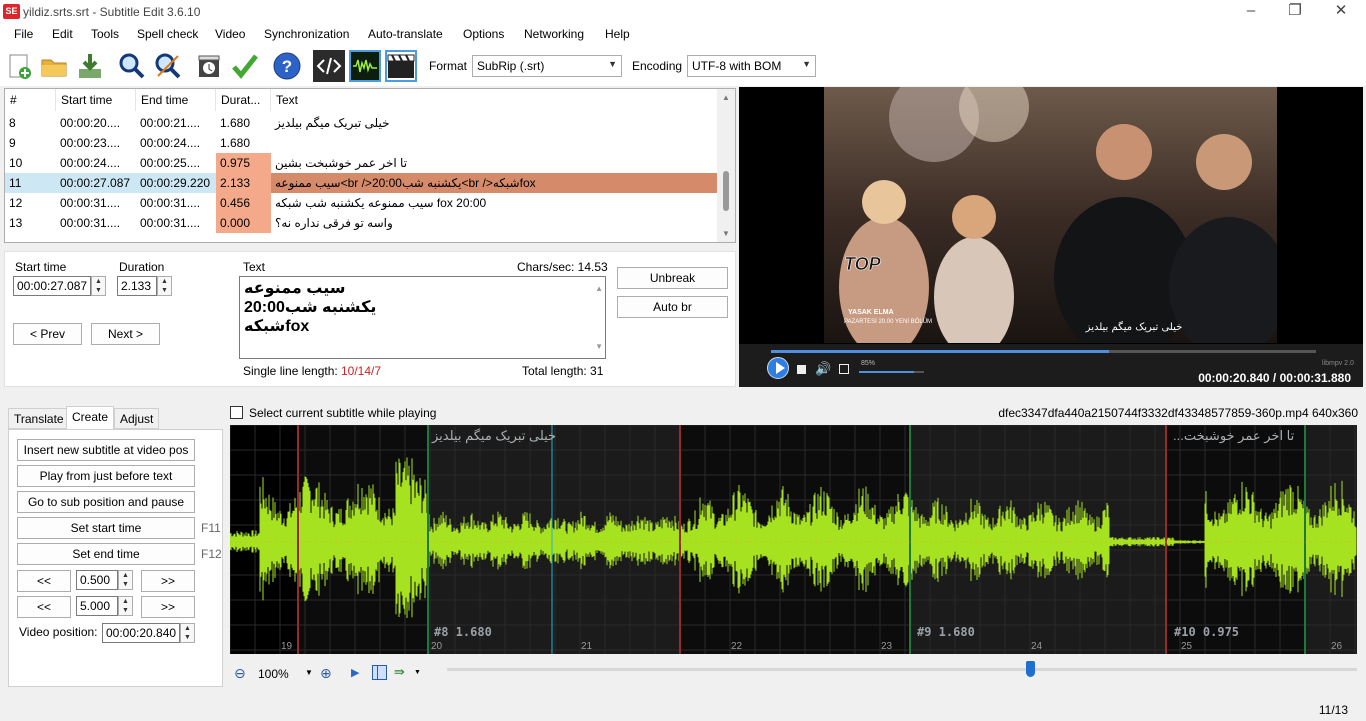 Image resolution: width=1366 pixels, height=721 pixels. What do you see at coordinates (240, 673) in the screenshot?
I see `zoom-out-icon: ⊖` at bounding box center [240, 673].